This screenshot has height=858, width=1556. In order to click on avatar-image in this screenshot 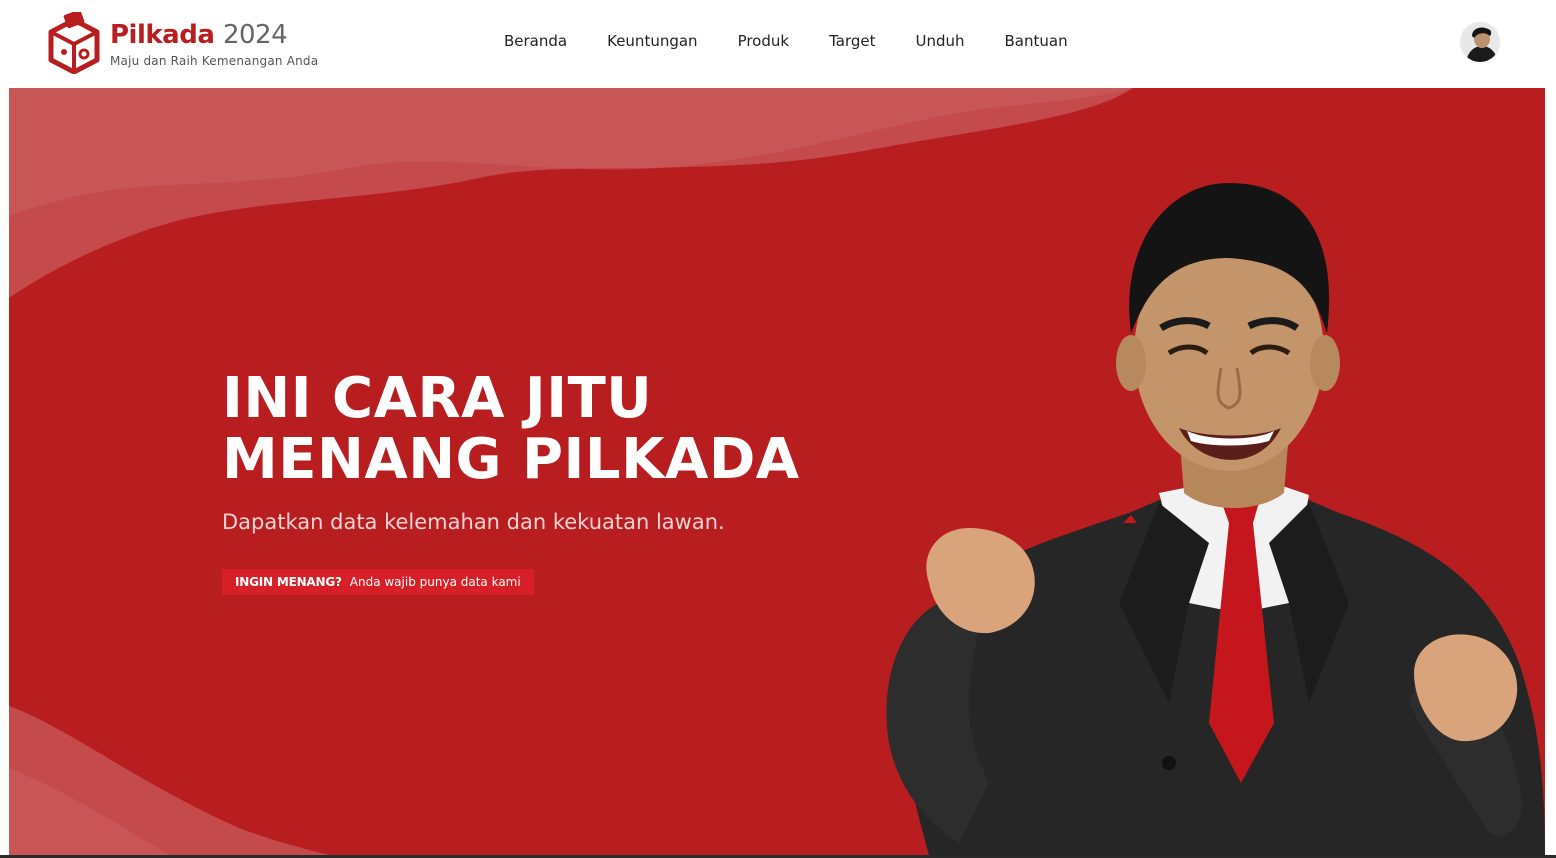, I will do `click(1480, 42)`.